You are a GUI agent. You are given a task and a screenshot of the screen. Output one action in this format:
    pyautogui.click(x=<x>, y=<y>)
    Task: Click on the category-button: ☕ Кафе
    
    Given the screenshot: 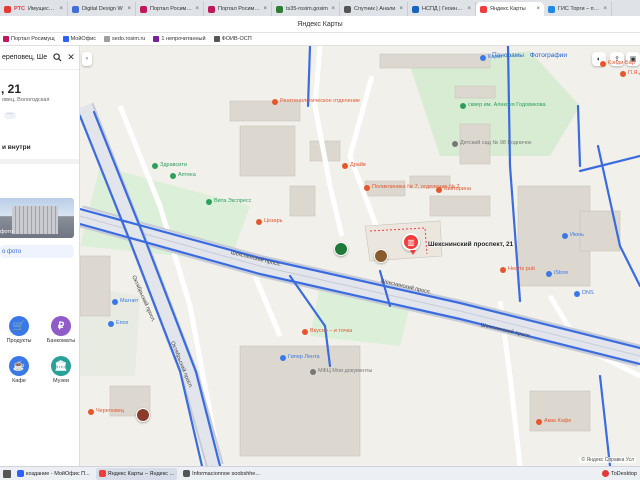 What is the action you would take?
    pyautogui.click(x=19, y=370)
    